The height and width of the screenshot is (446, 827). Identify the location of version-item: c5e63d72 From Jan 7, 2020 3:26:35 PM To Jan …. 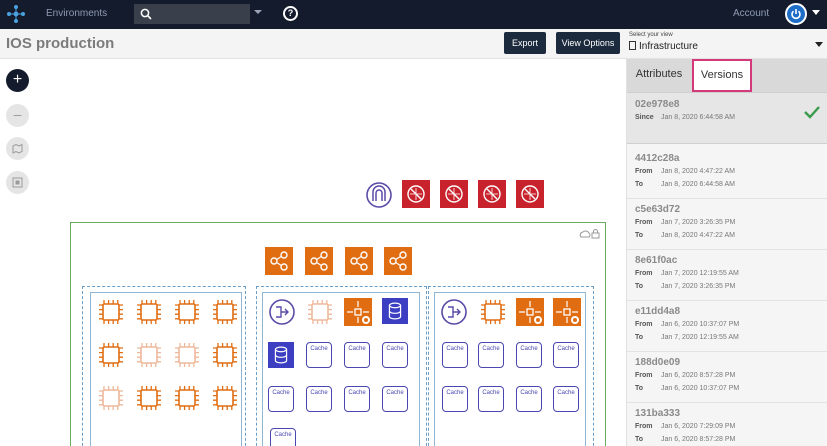
(727, 224).